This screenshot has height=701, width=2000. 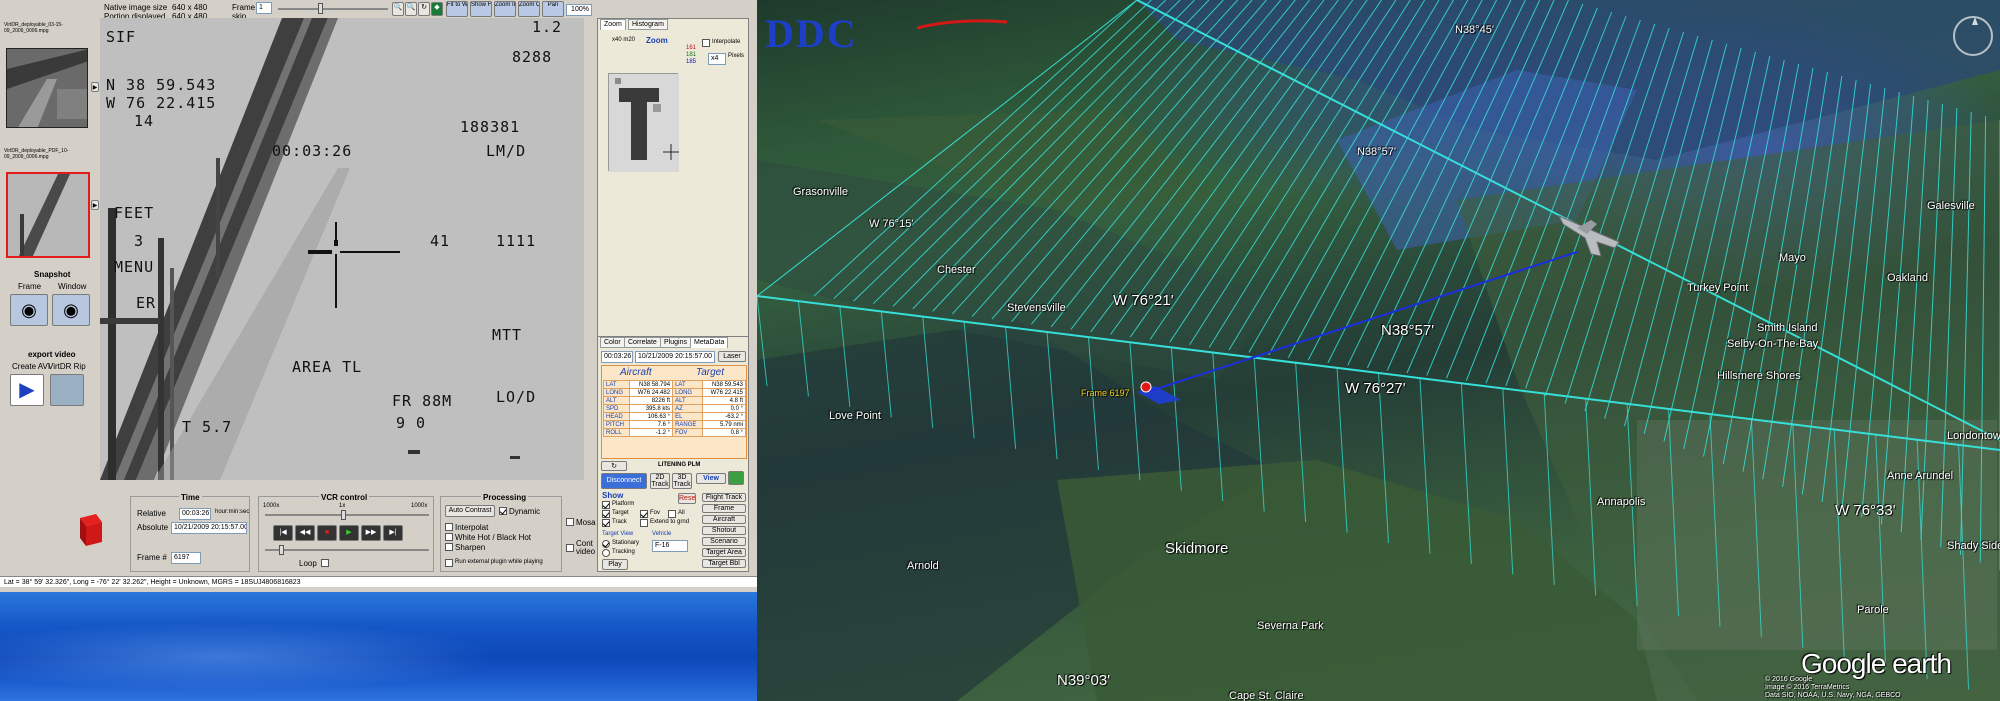 What do you see at coordinates (706, 43) in the screenshot?
I see `interpolate-checkbox` at bounding box center [706, 43].